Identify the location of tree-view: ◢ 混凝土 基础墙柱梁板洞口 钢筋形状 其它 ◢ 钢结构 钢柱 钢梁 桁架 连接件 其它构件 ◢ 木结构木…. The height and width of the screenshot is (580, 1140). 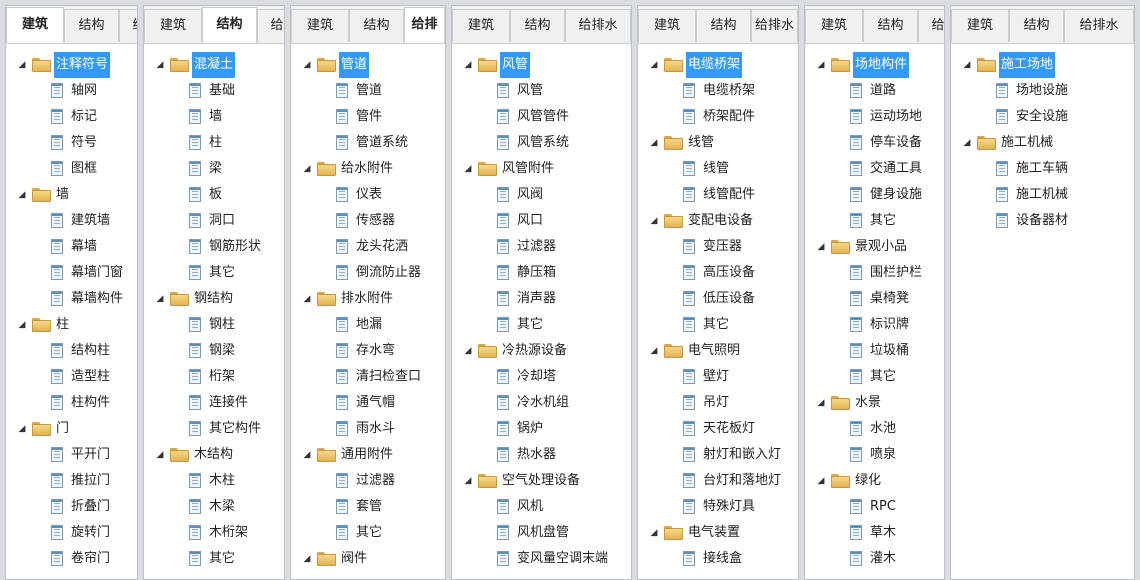
(214, 311).